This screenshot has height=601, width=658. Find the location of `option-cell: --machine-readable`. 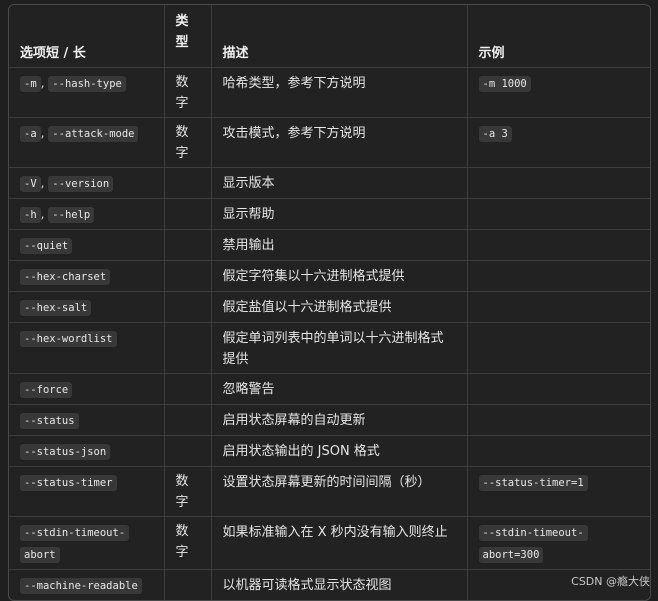

option-cell: --machine-readable is located at coordinates (87, 584).